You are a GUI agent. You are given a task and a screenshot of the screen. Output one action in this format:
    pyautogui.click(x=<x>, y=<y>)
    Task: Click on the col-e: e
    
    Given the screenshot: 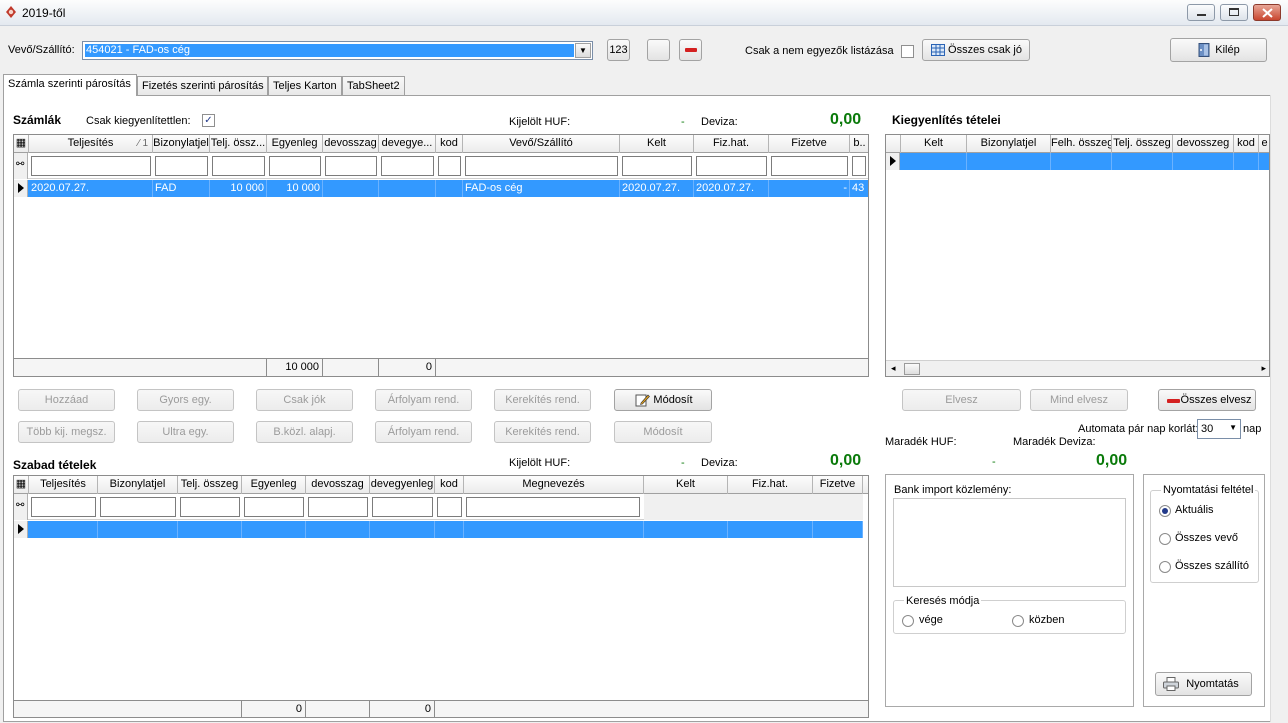 What is the action you would take?
    pyautogui.click(x=1264, y=144)
    